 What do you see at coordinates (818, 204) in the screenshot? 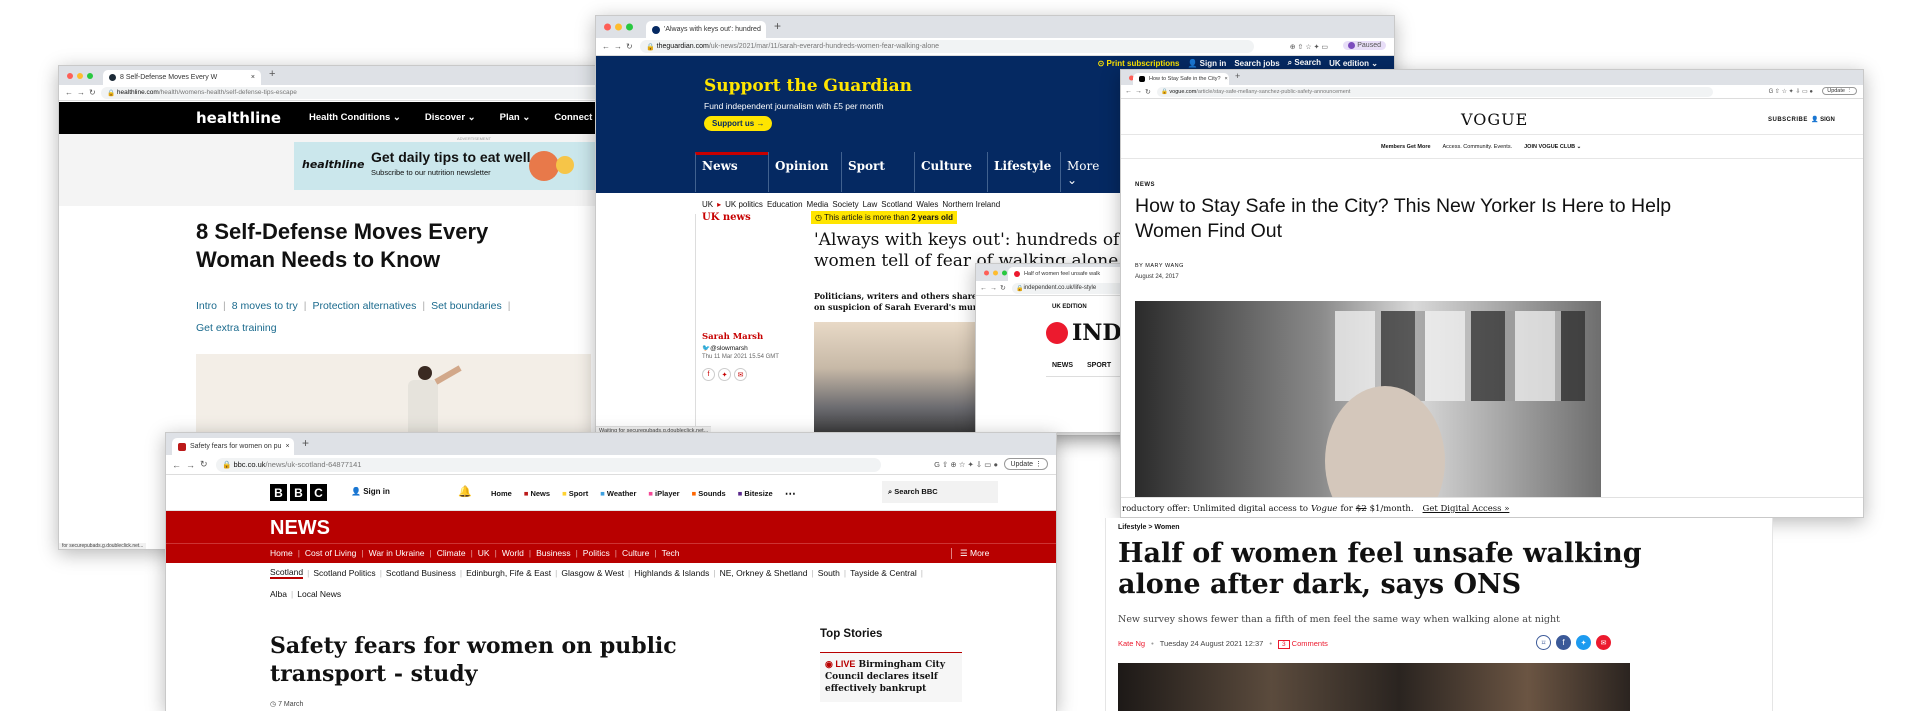
I see `subnav-media: Media` at bounding box center [818, 204].